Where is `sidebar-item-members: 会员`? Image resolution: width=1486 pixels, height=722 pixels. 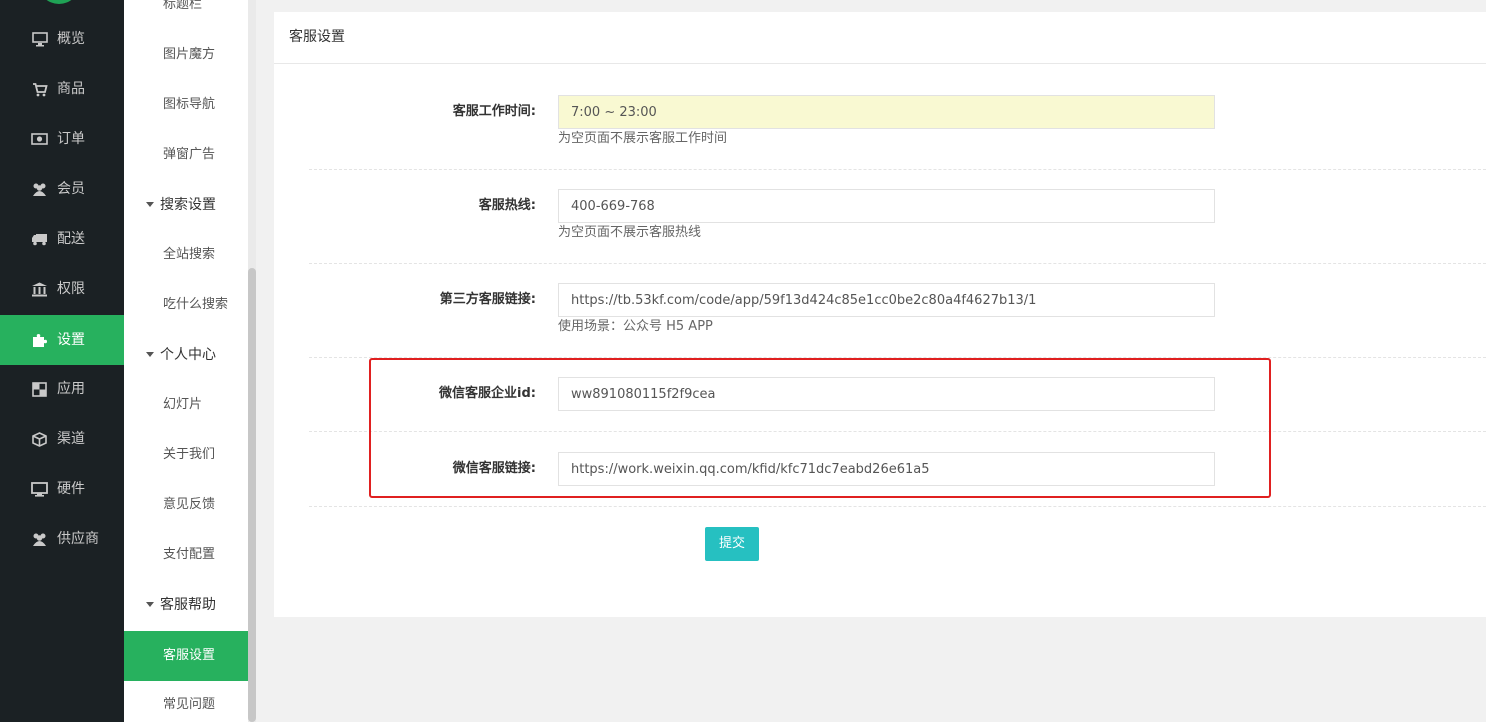 sidebar-item-members: 会员 is located at coordinates (62, 189).